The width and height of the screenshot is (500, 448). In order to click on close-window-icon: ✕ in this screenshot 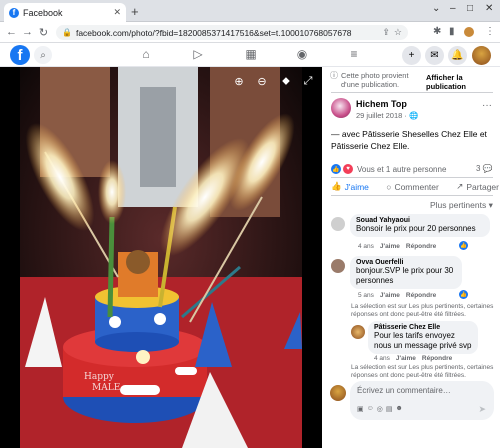, I will do `click(489, 8)`.